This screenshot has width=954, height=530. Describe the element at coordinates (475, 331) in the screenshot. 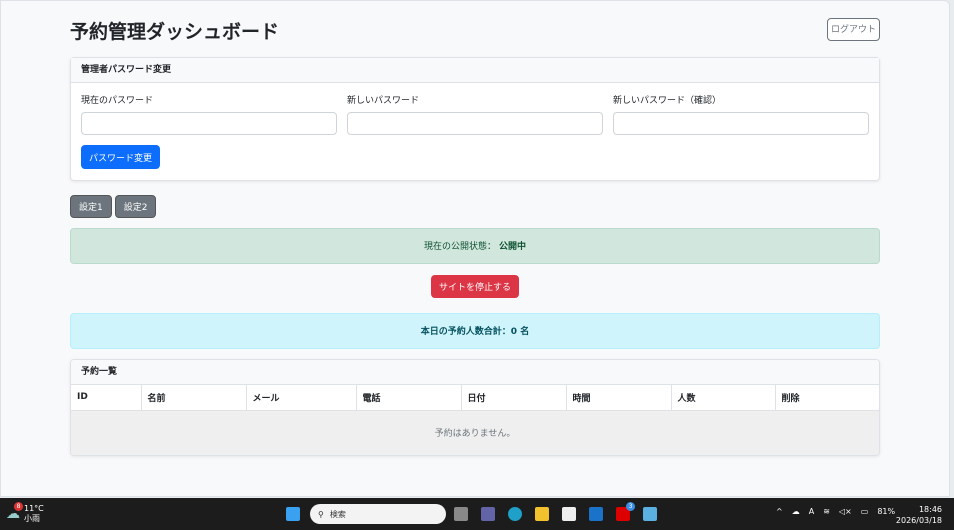

I see `today-total-alert: 本日の予約人数合計：0 名` at that location.